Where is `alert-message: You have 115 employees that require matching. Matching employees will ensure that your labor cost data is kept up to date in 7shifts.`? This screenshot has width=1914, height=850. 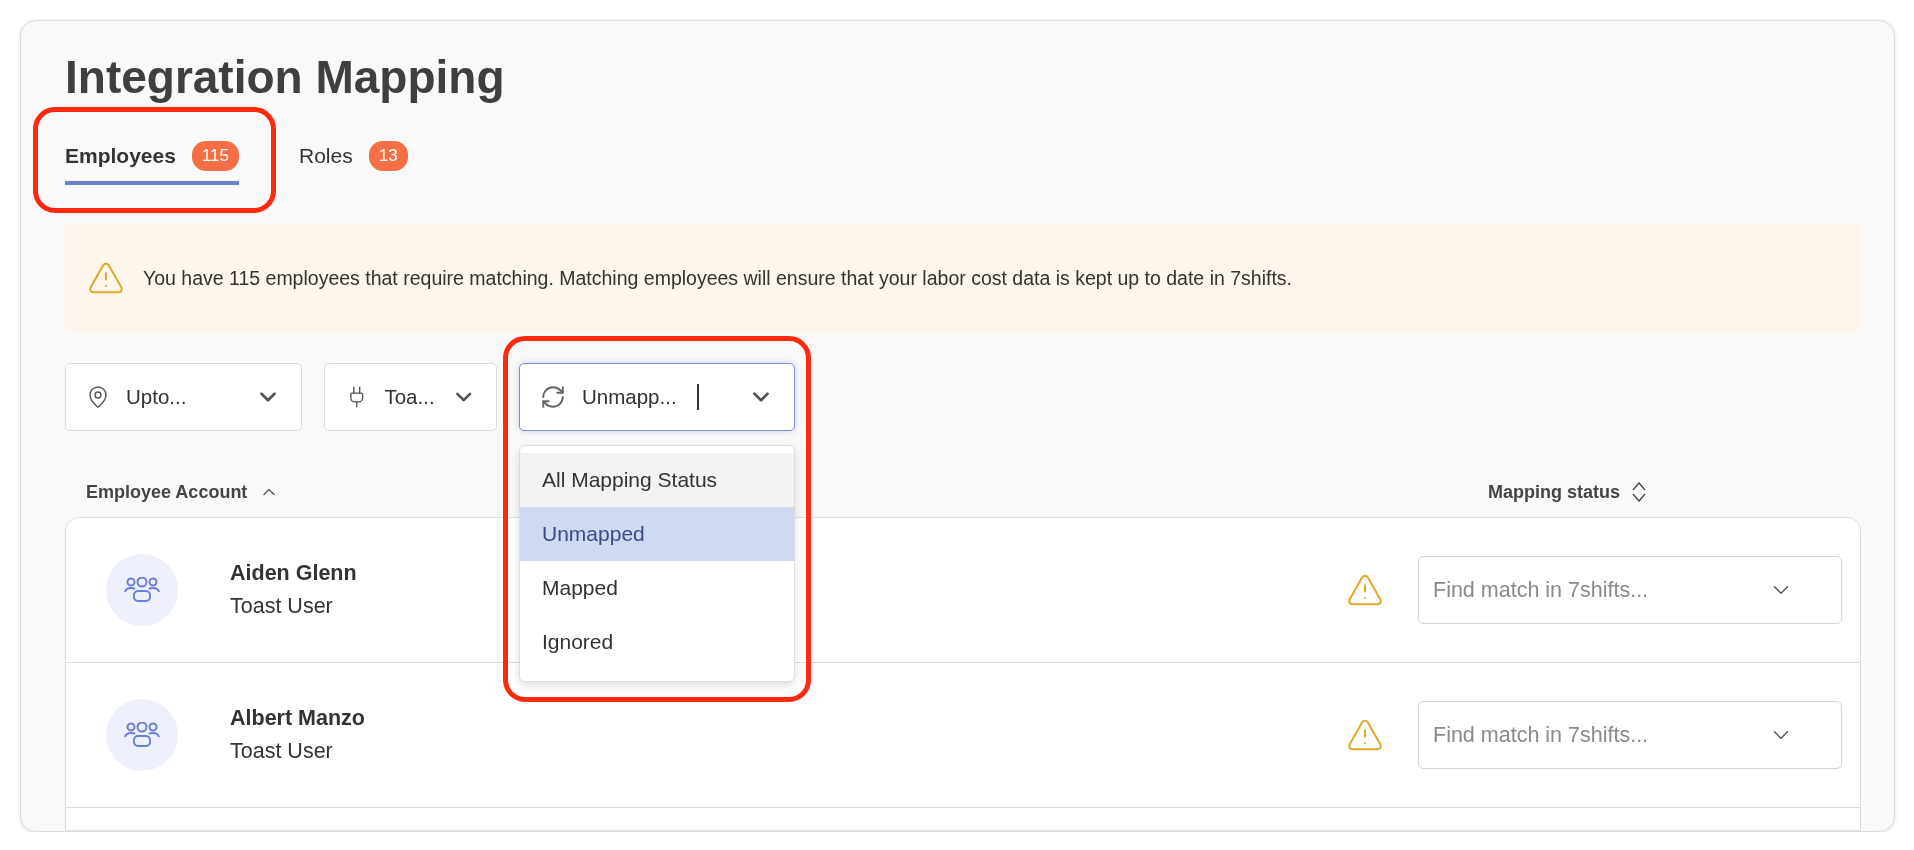
alert-message: You have 115 employees that require matching. Matching employees will ensure that your labor cost data is kept up to date in 7shifts. is located at coordinates (717, 278).